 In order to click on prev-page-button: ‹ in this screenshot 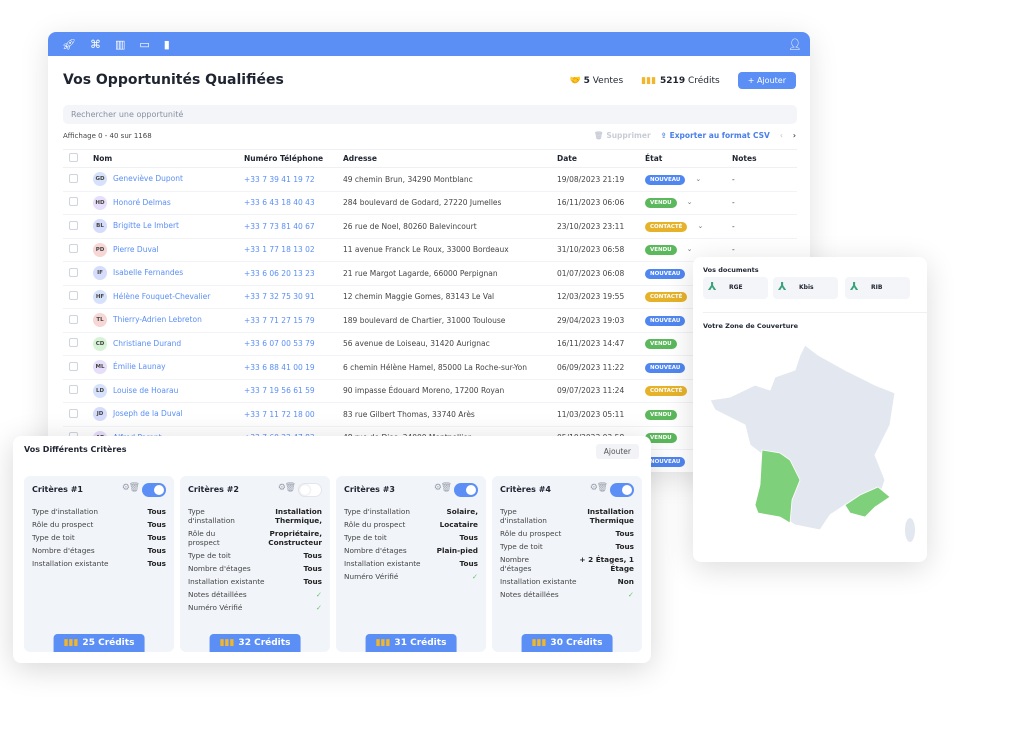, I will do `click(781, 135)`.